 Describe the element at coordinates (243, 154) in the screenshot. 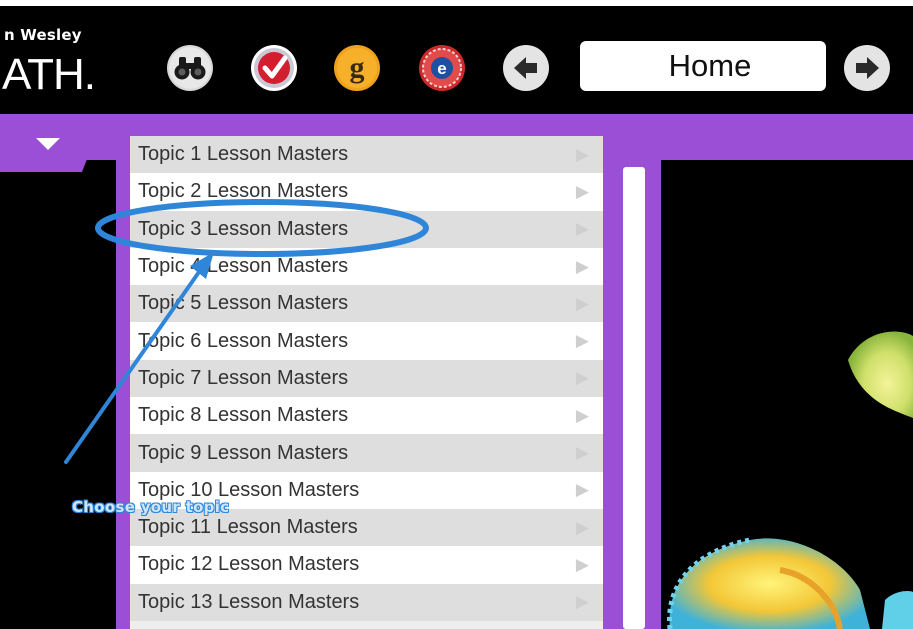

I see `topic-label: Topic 1 Lesson Masters` at that location.